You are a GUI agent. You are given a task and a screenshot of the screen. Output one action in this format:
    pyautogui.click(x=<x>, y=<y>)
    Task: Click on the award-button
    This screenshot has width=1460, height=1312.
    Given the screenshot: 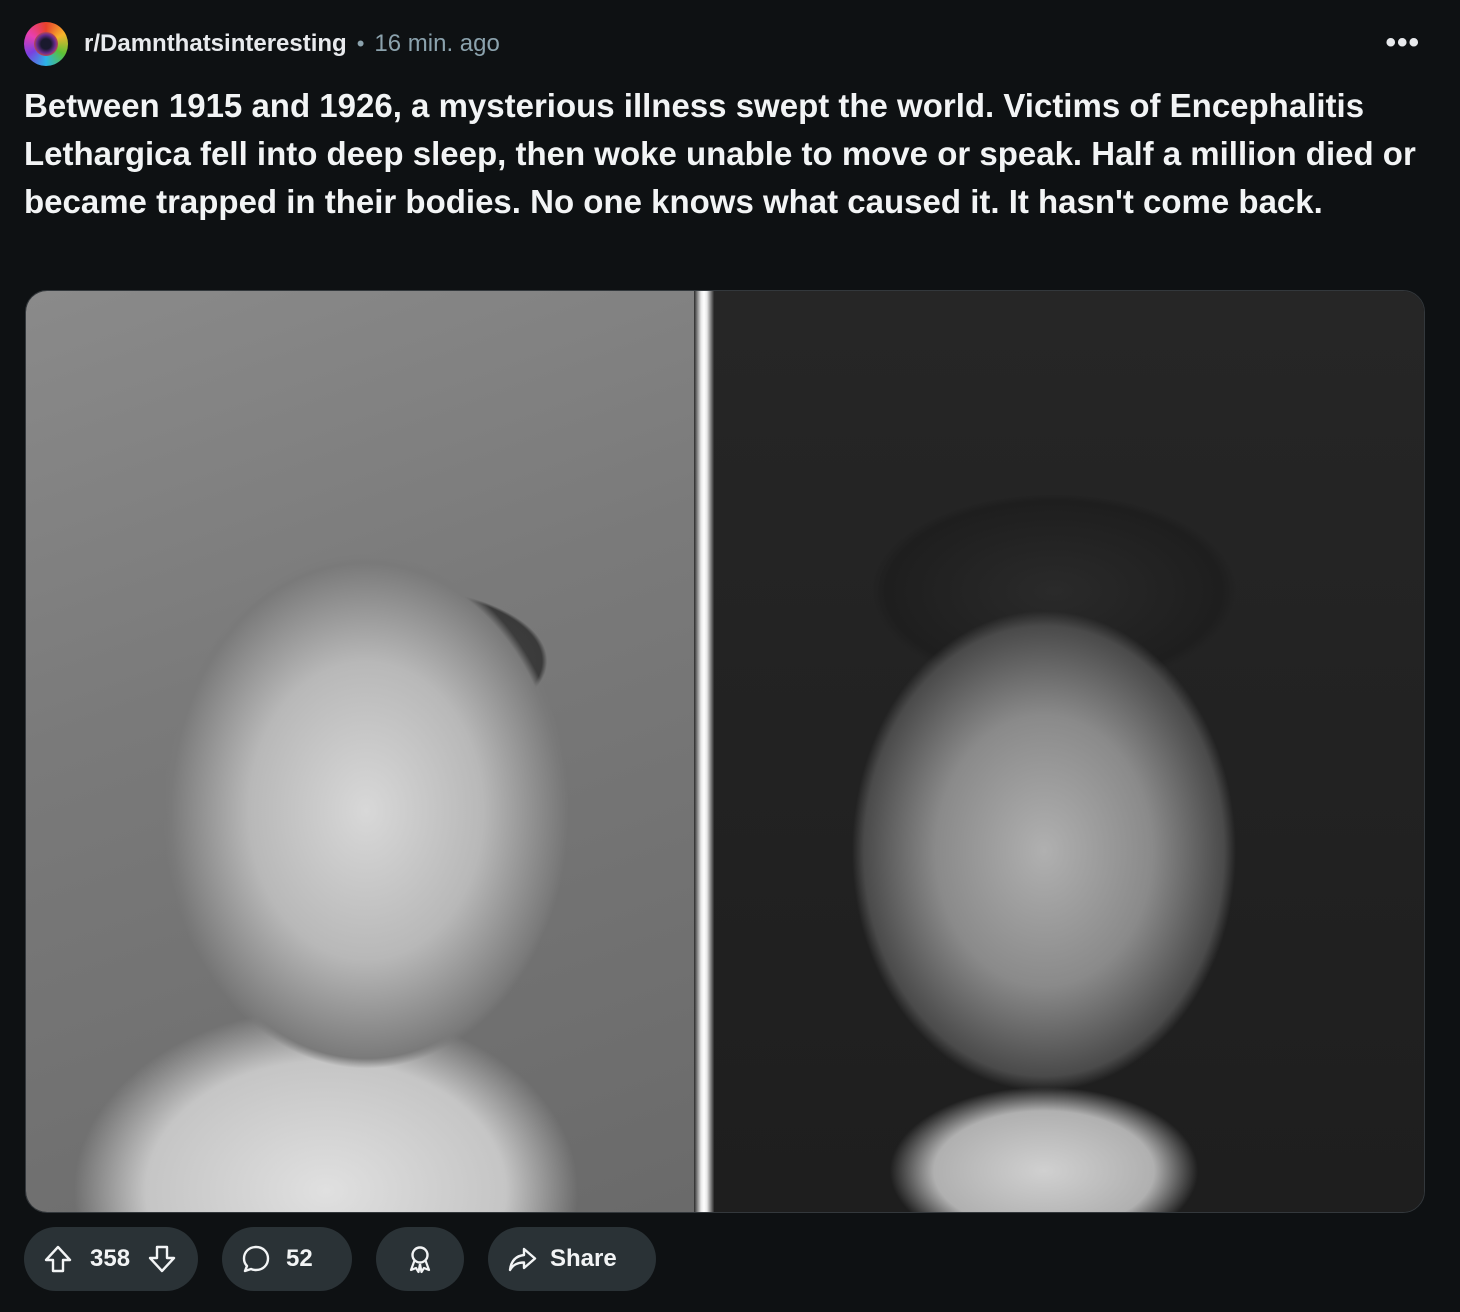 What is the action you would take?
    pyautogui.click(x=420, y=1259)
    